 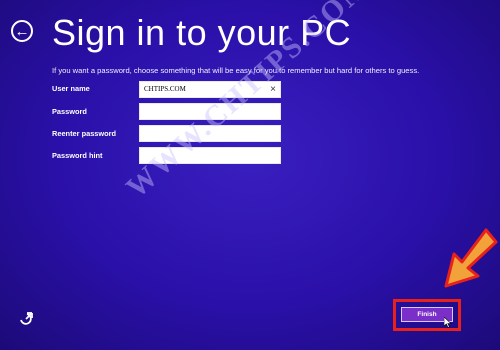 What do you see at coordinates (22, 31) in the screenshot?
I see `back-arrow-icon: ←` at bounding box center [22, 31].